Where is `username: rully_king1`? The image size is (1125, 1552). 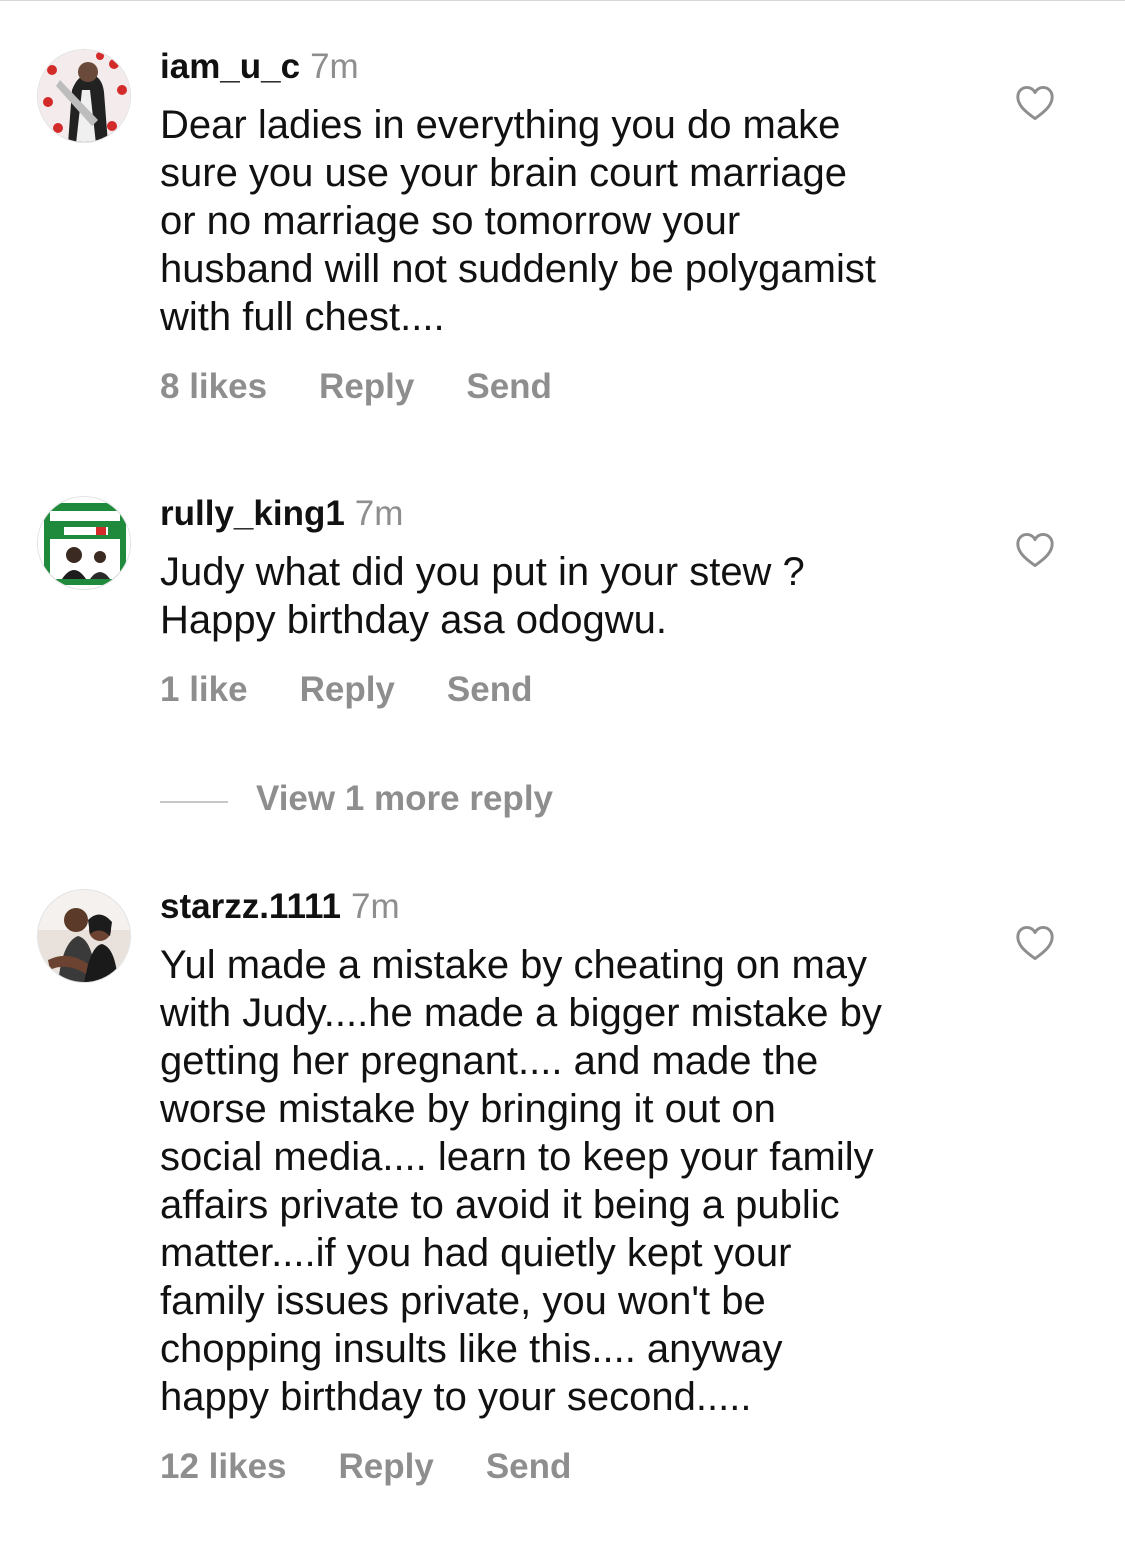 username: rully_king1 is located at coordinates (252, 513).